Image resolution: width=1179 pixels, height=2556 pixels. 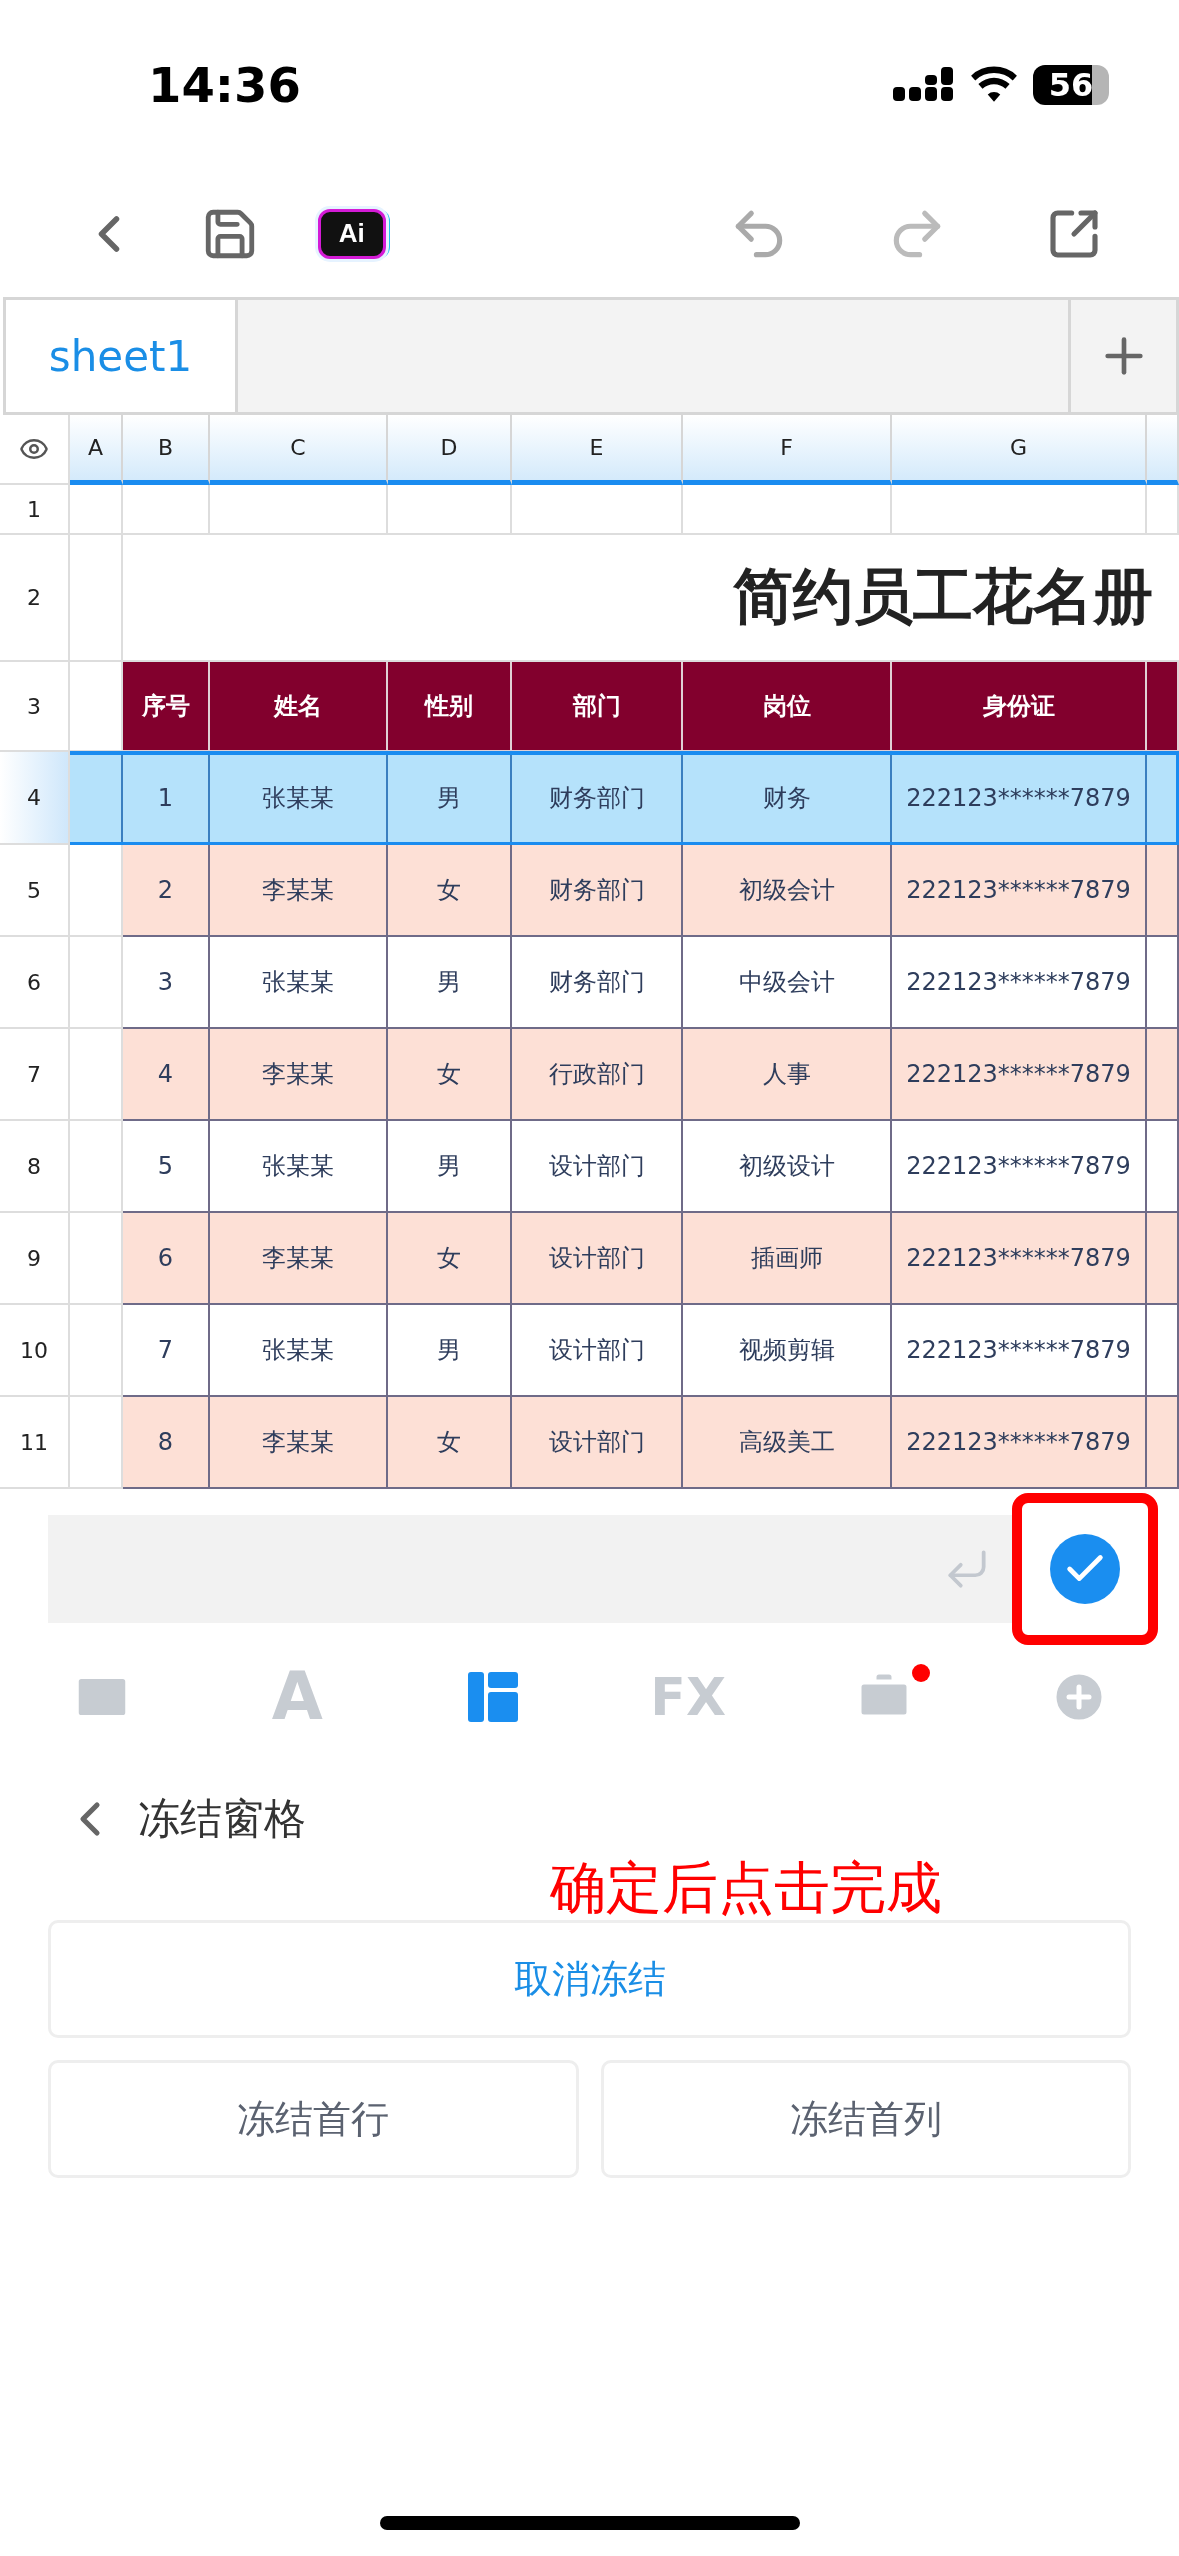 I want to click on row-number: 11, so click(x=35, y=1443).